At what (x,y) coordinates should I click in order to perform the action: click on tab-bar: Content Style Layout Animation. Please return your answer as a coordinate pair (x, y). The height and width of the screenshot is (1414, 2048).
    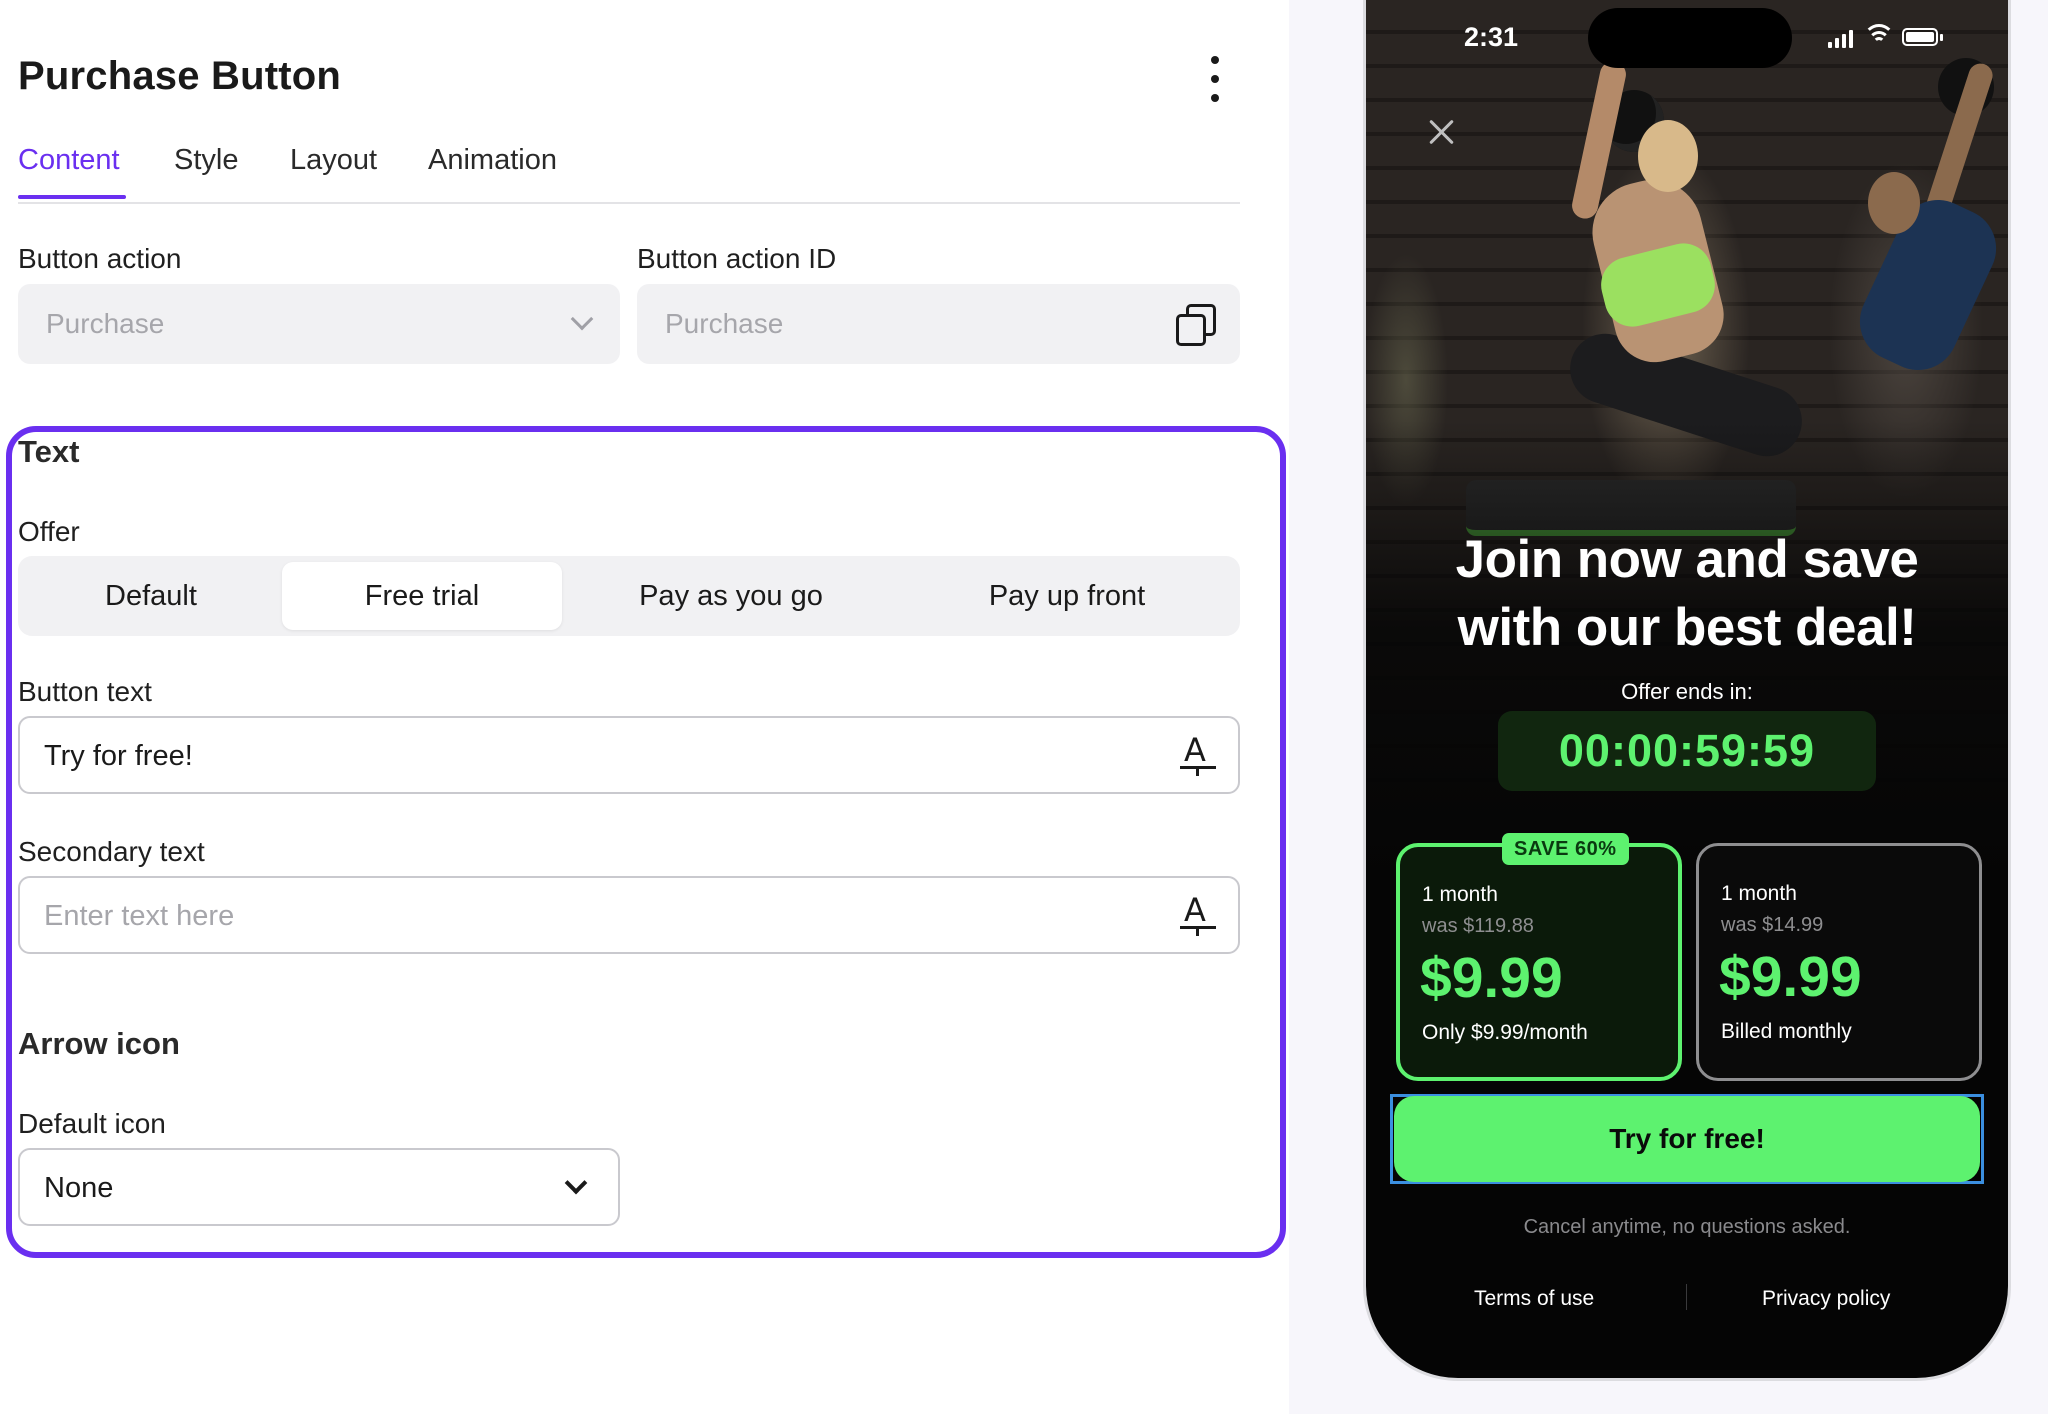
    Looking at the image, I should click on (629, 174).